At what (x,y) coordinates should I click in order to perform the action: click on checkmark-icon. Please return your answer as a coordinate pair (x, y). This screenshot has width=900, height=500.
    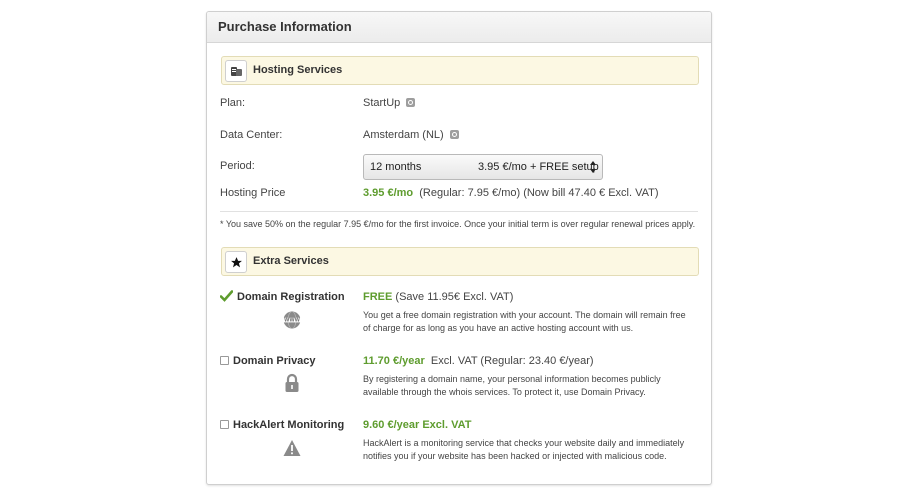
    Looking at the image, I should click on (226, 296).